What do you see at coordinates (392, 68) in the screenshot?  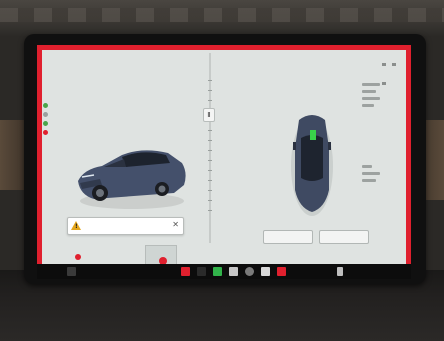 I see `status-bar` at bounding box center [392, 68].